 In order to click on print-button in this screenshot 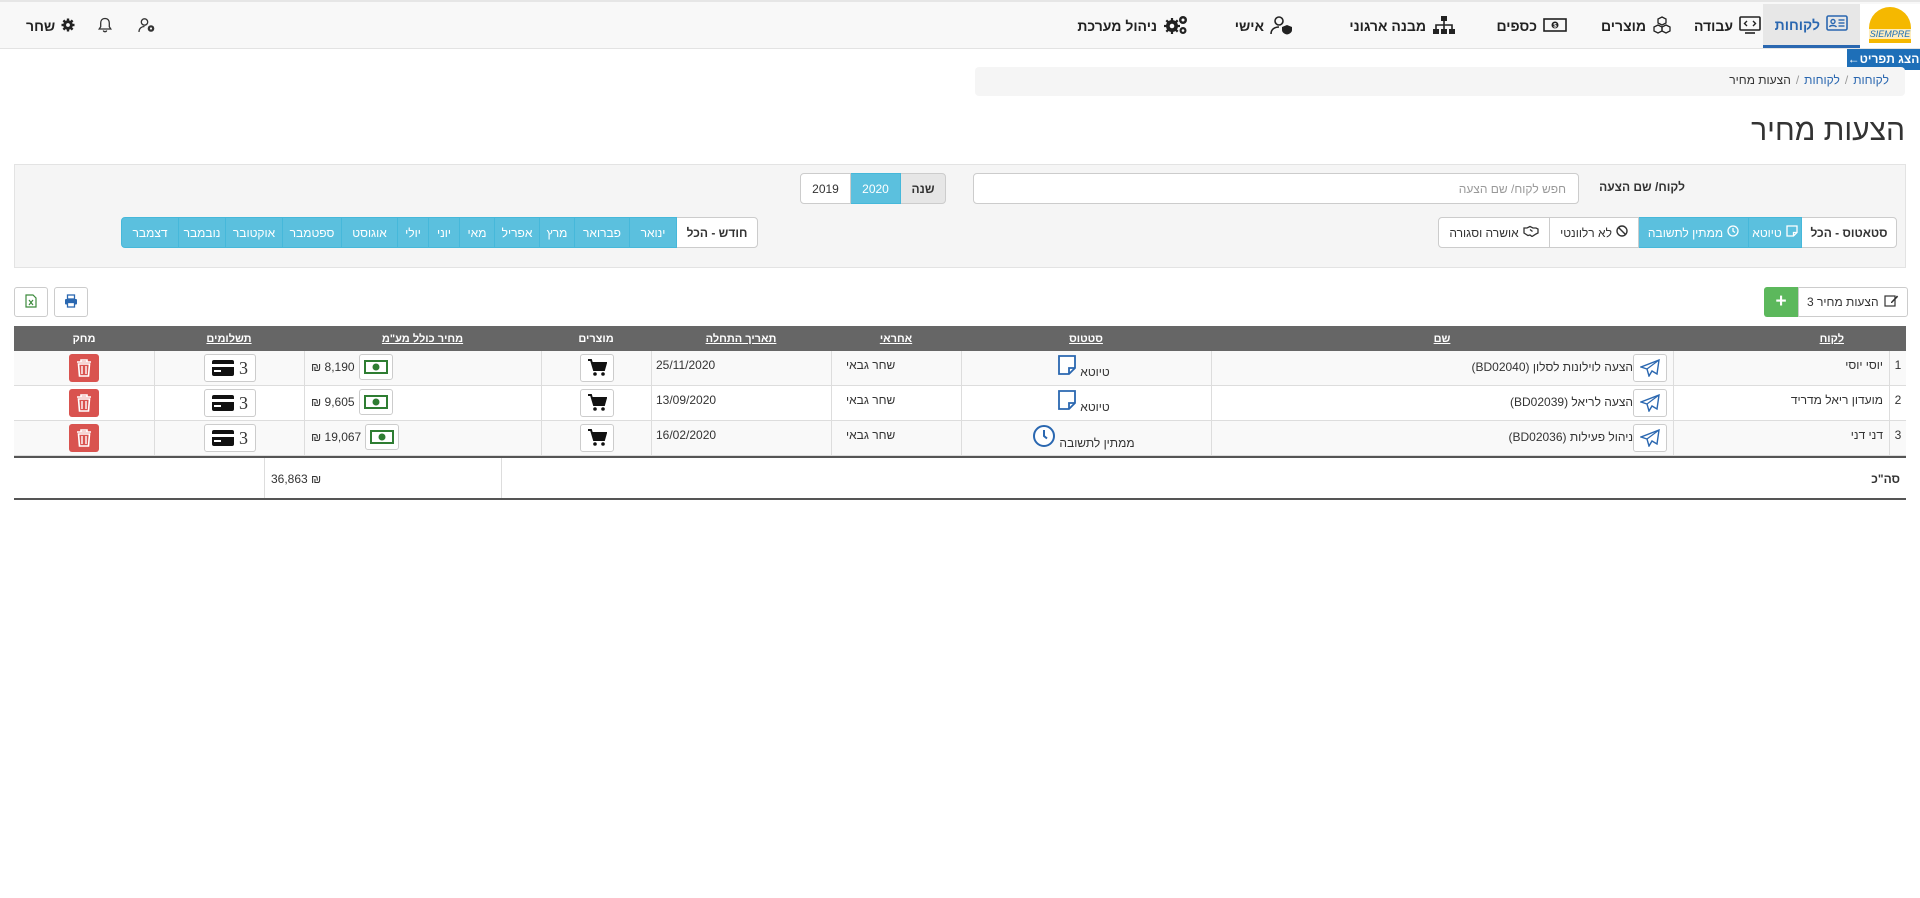, I will do `click(71, 302)`.